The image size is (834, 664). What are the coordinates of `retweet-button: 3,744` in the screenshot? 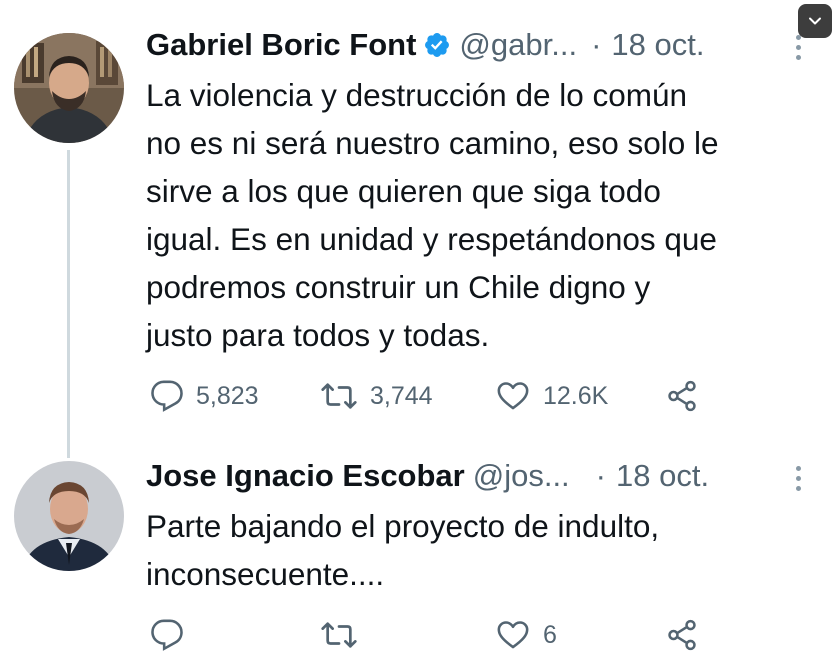 It's located at (376, 396).